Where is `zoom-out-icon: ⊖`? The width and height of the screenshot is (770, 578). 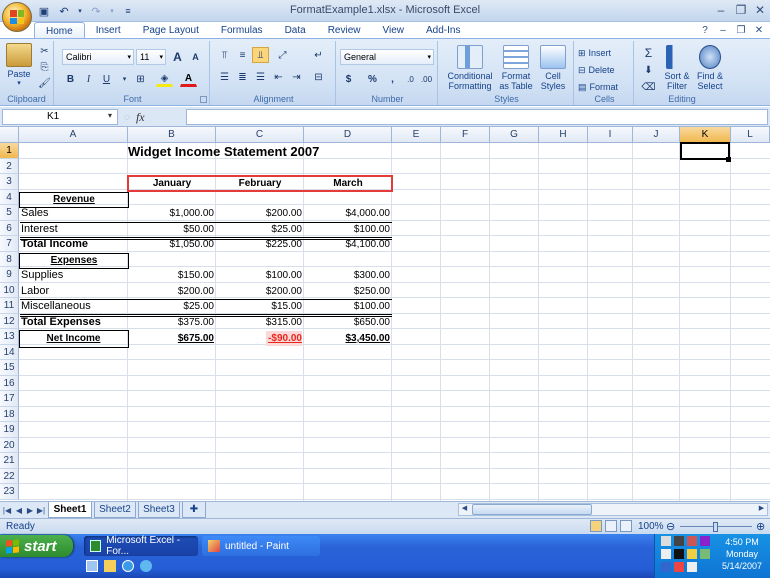 zoom-out-icon: ⊖ is located at coordinates (670, 526).